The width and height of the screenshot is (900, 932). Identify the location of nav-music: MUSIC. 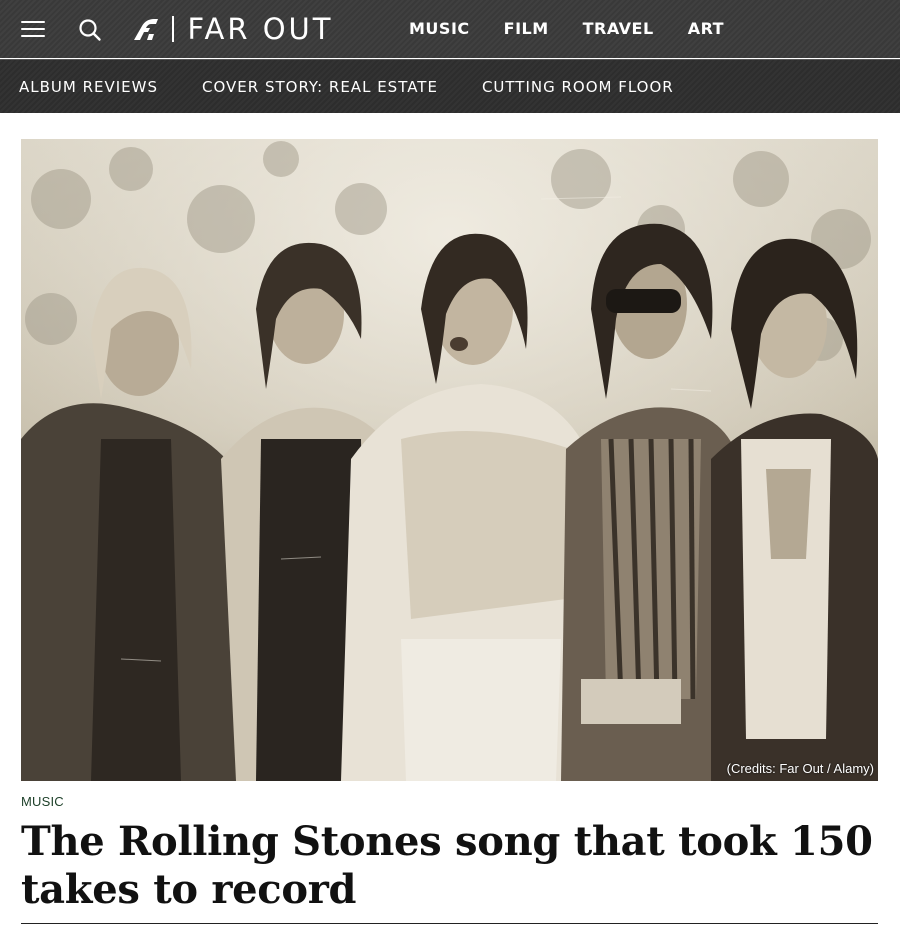
(439, 29).